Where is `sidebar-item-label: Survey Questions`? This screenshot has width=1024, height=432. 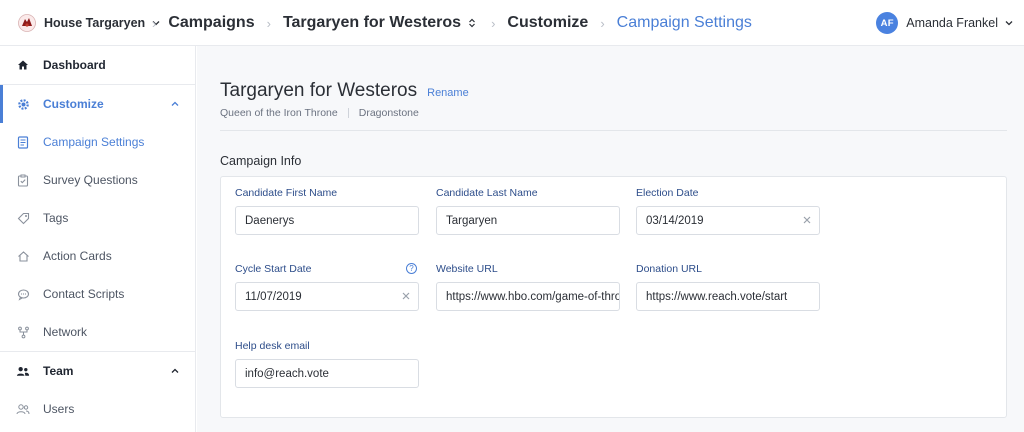
sidebar-item-label: Survey Questions is located at coordinates (90, 180).